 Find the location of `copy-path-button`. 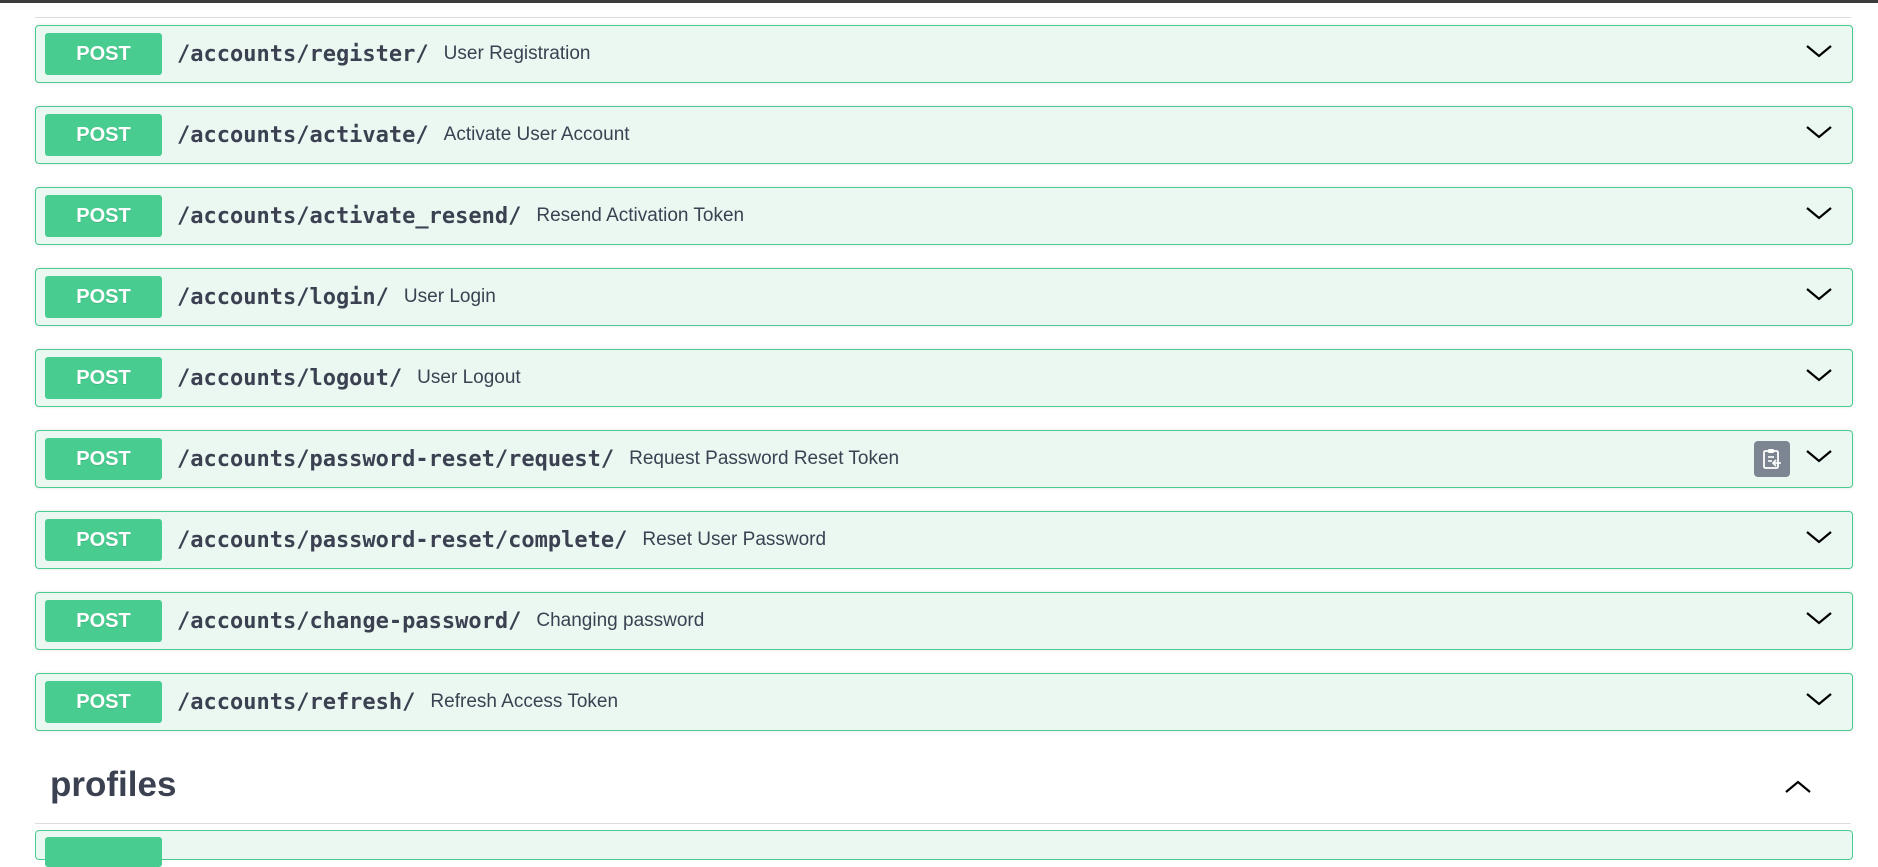

copy-path-button is located at coordinates (1772, 459).